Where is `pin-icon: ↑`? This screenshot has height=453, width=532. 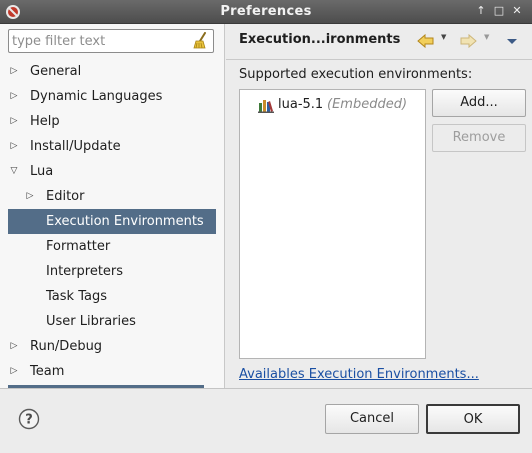
pin-icon: ↑ is located at coordinates (481, 11).